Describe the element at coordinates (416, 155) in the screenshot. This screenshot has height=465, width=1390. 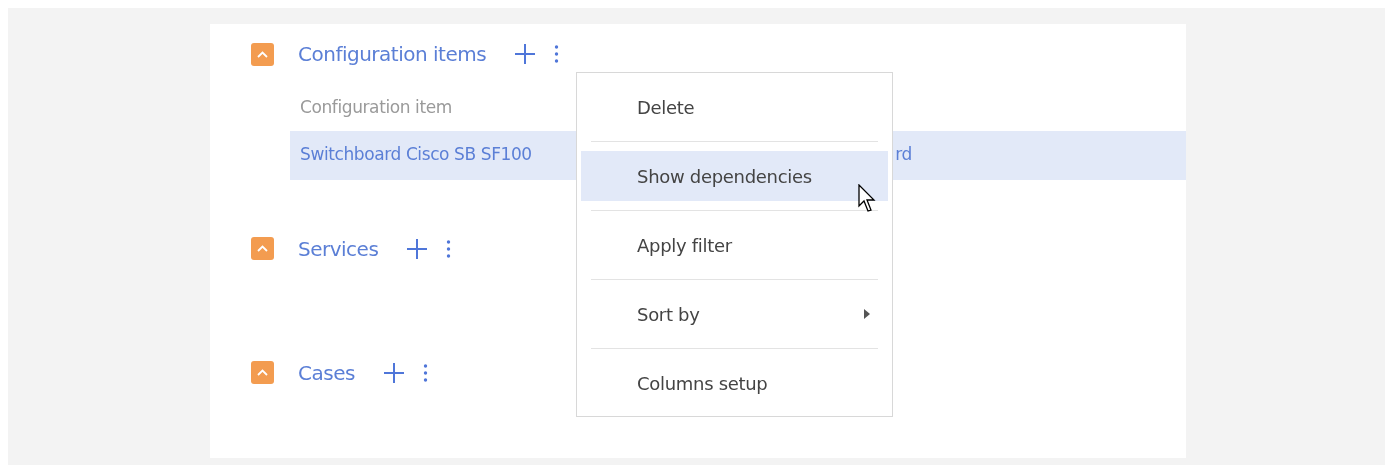
I see `table-cell-text: Switchboard Cisco SB SF100` at that location.